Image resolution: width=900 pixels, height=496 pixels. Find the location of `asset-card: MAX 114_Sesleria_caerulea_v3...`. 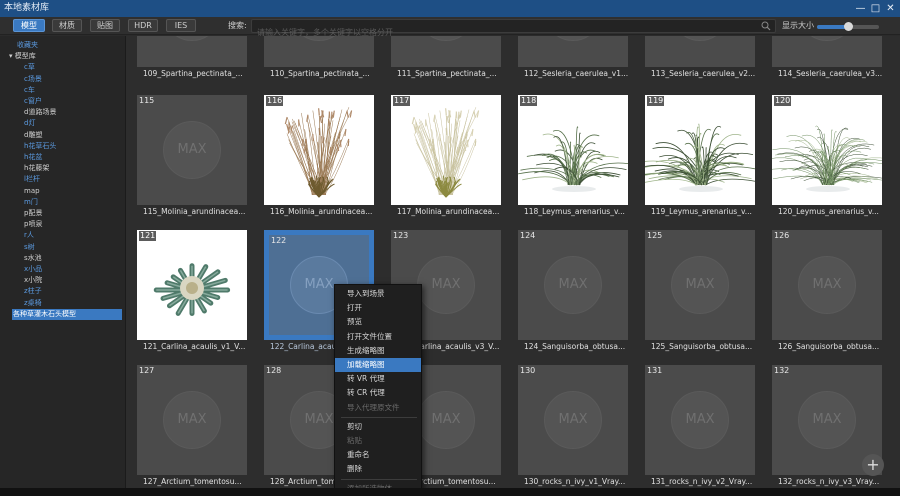

asset-card: MAX 114_Sesleria_caerulea_v3... is located at coordinates (821, 58).